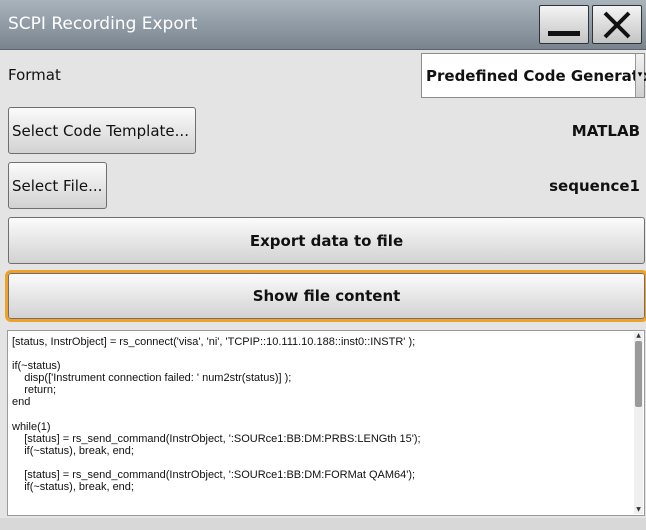 The width and height of the screenshot is (646, 530). I want to click on code-line: if(~status), so click(36, 366).